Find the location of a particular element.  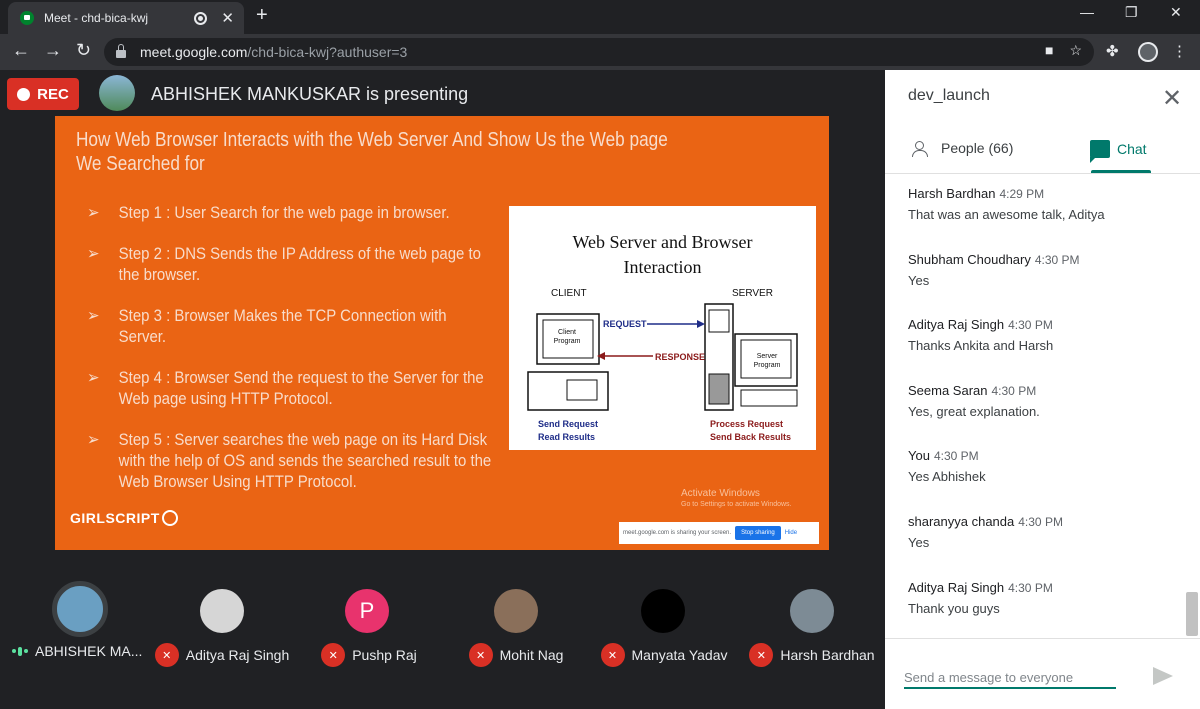

lock-icon is located at coordinates (121, 51).